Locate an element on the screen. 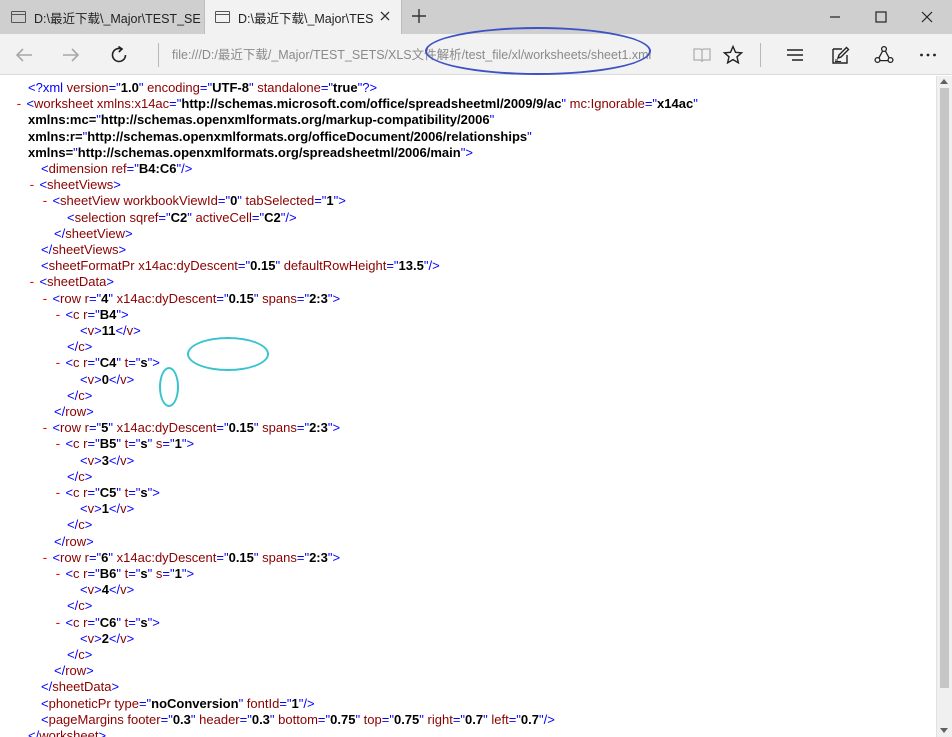 The height and width of the screenshot is (737, 952). refresh-icon is located at coordinates (119, 55).